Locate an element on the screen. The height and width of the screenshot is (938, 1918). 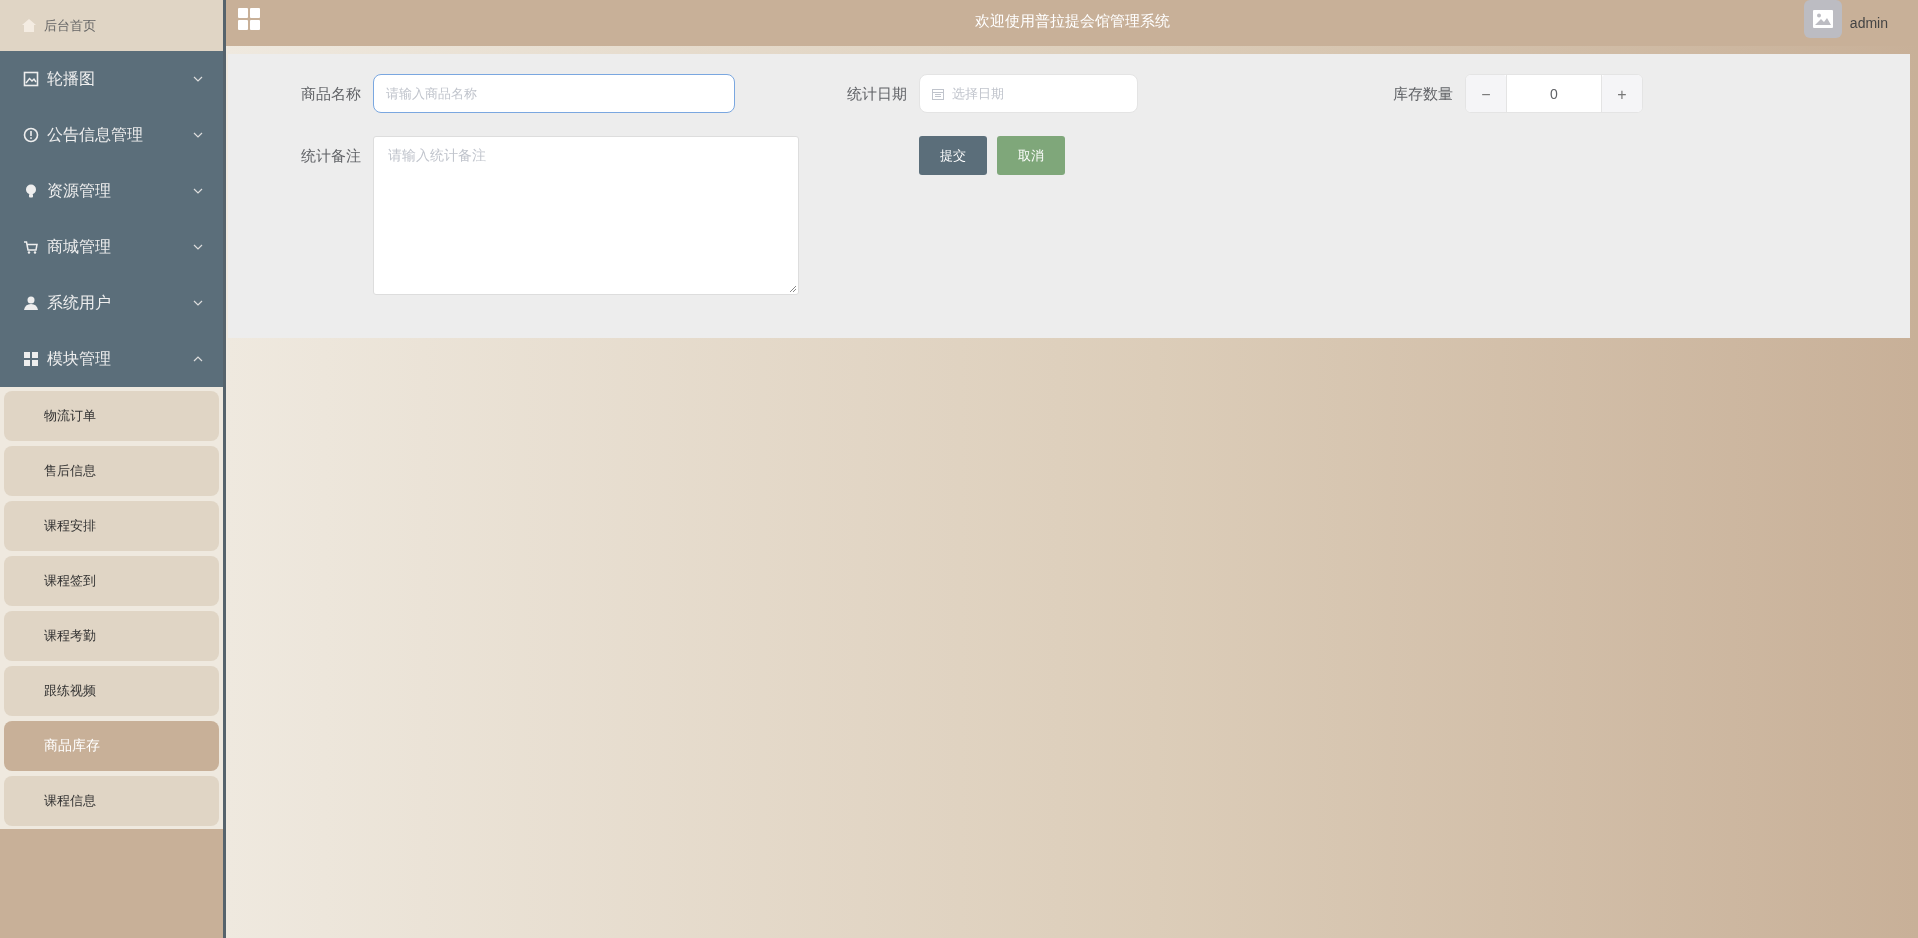
sidebar-menu-item: 公告信息管理 is located at coordinates (111, 135).